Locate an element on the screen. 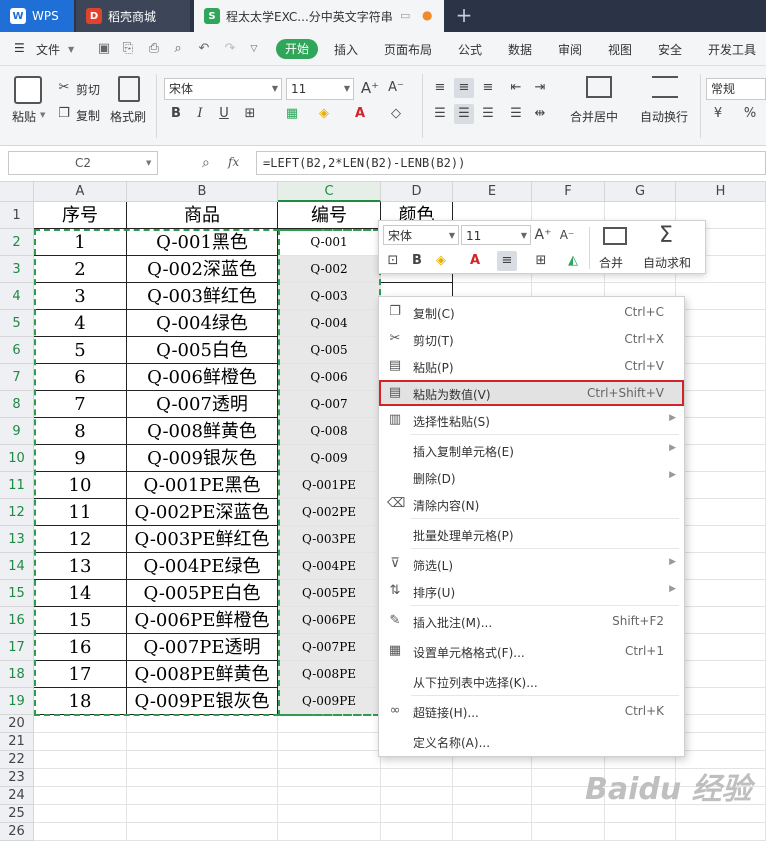 Image resolution: width=766 pixels, height=841 pixels. row-header: 25 is located at coordinates (17, 814).